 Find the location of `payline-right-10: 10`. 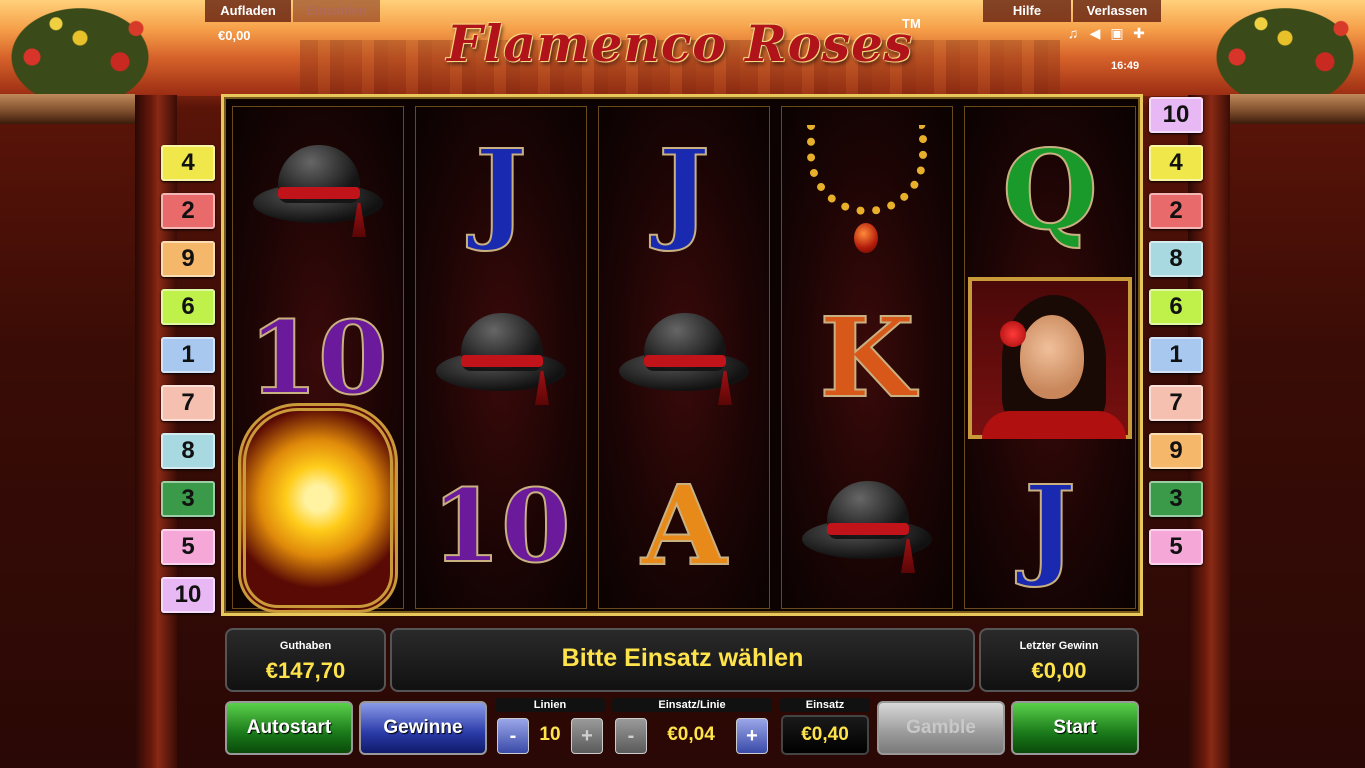

payline-right-10: 10 is located at coordinates (1176, 115).